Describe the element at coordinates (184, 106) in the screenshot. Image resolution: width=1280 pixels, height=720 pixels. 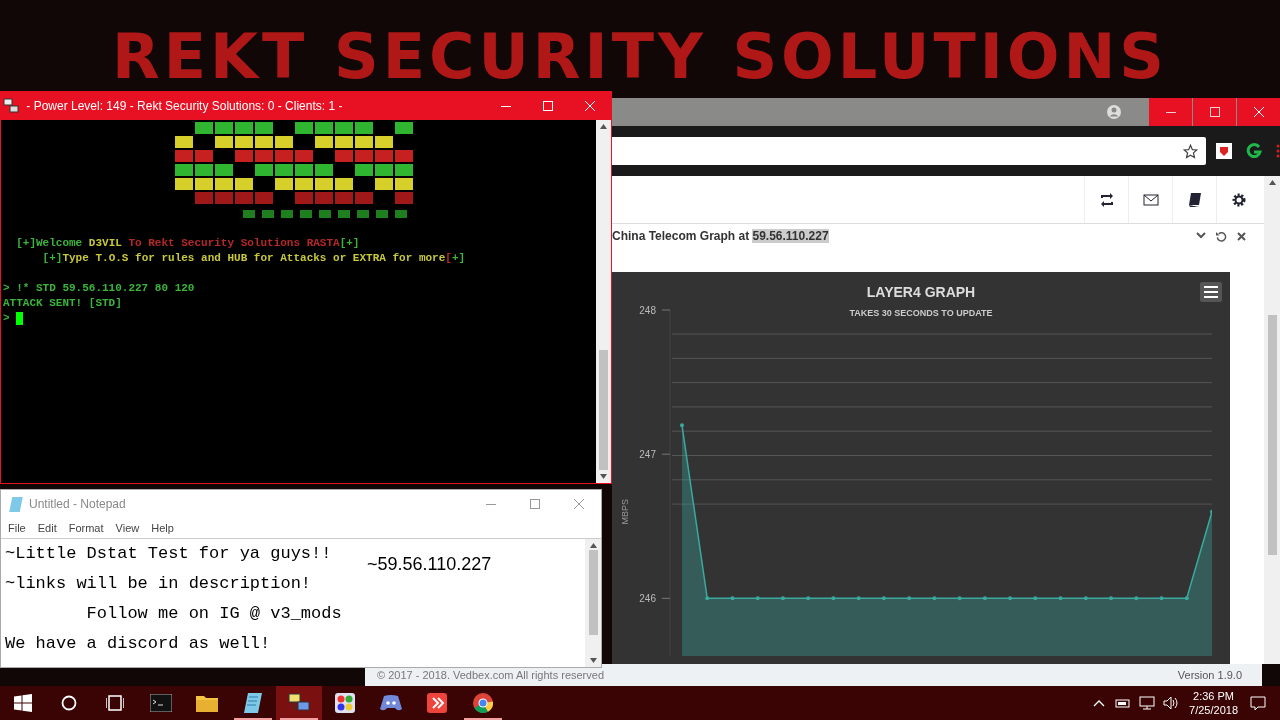
I see `window-title: - Power Level: 149 - Rekt Security Solutions: 0 - Clients: 1 -` at that location.